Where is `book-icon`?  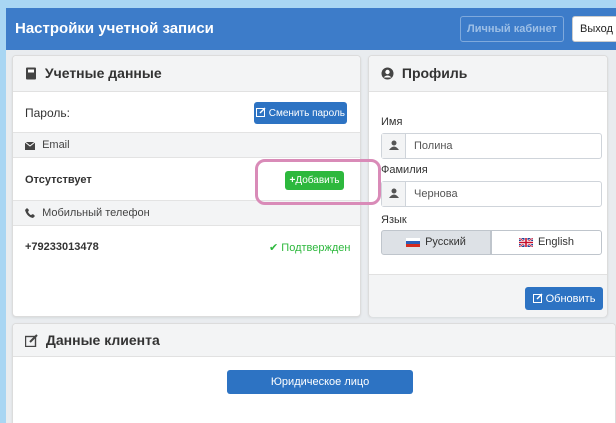 book-icon is located at coordinates (31, 73).